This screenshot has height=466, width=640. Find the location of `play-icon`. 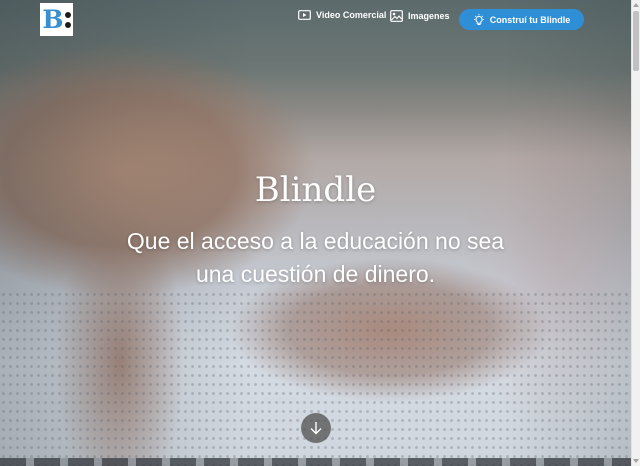

play-icon is located at coordinates (304, 15).